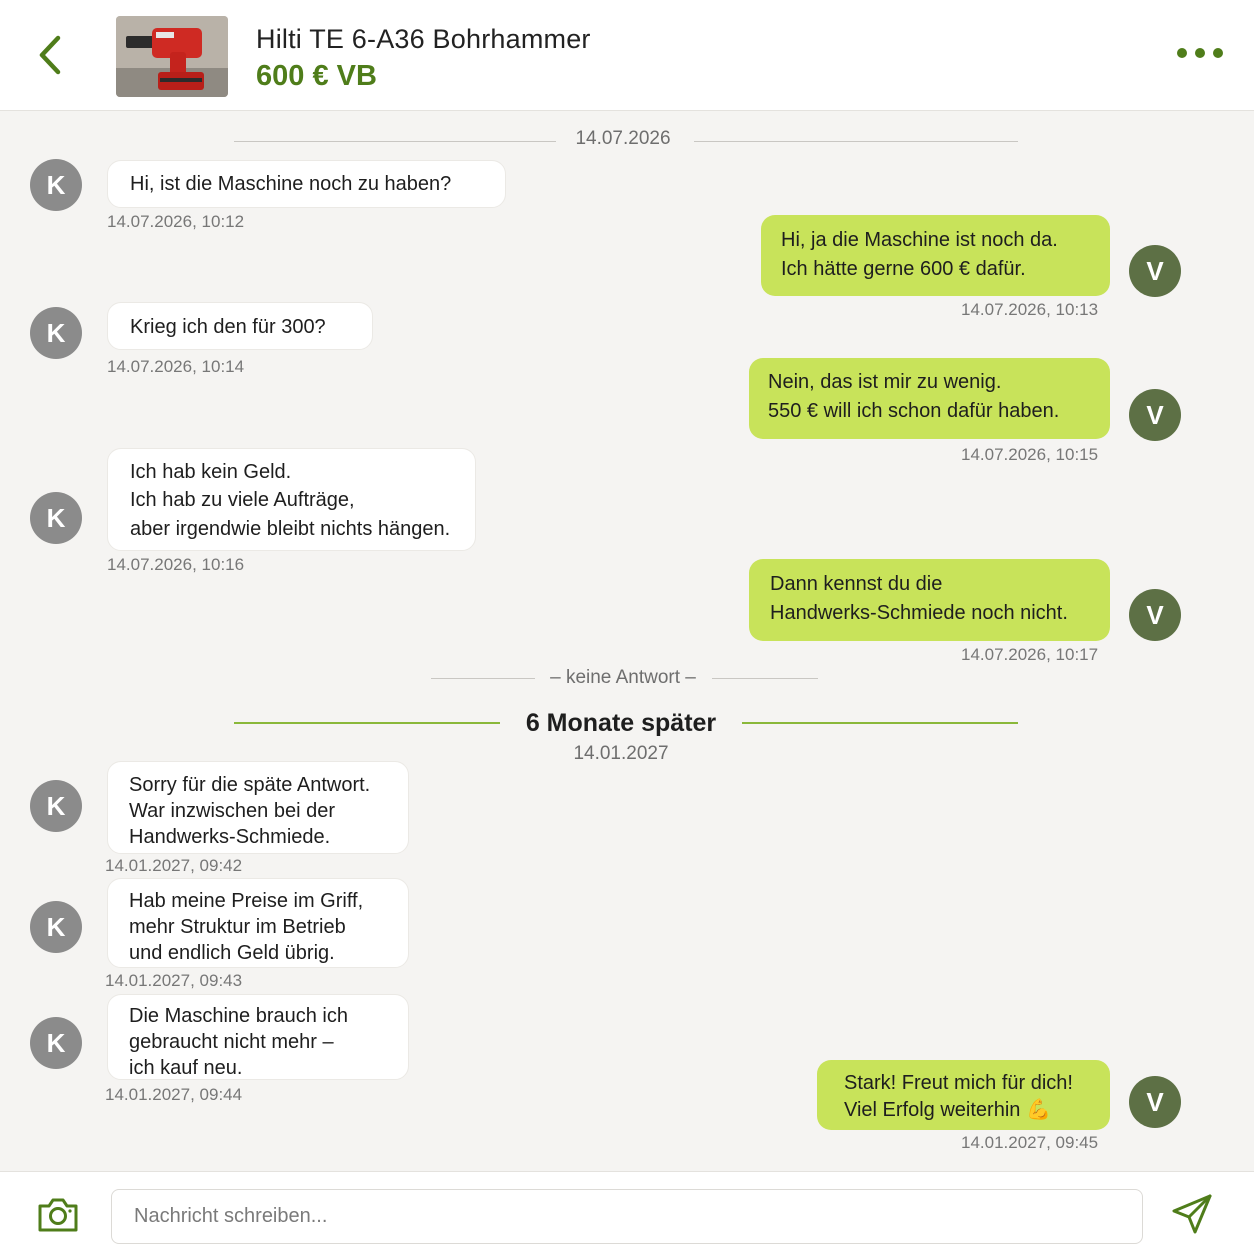 The image size is (1254, 1254). I want to click on message-timestamp: 14.07.2026, 10:16, so click(176, 564).